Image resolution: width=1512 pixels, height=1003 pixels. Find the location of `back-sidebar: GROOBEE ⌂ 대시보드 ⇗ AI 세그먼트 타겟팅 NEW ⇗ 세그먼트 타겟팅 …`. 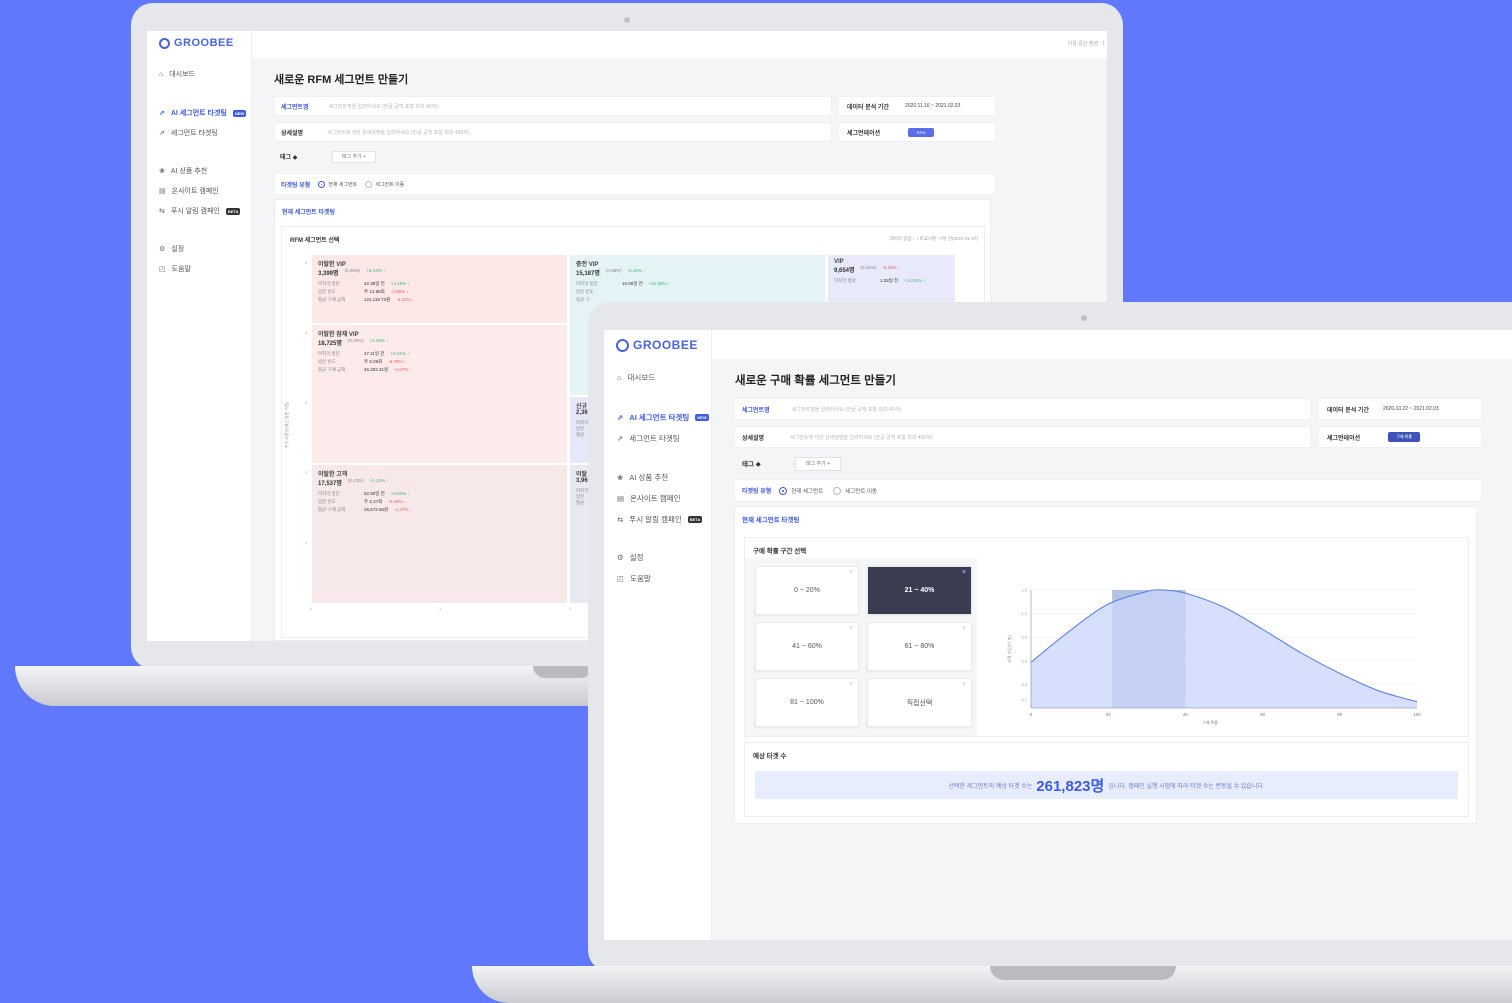

back-sidebar: GROOBEE ⌂ 대시보드 ⇗ AI 세그먼트 타겟팅 NEW ⇗ 세그먼트 타겟팅 … is located at coordinates (199, 336).